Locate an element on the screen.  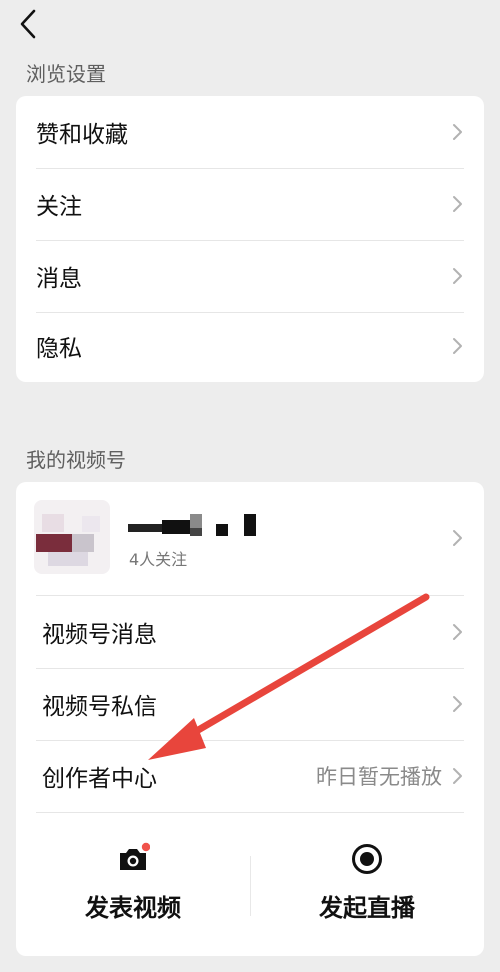
go-live-button: 发起直播 is located at coordinates (367, 885).